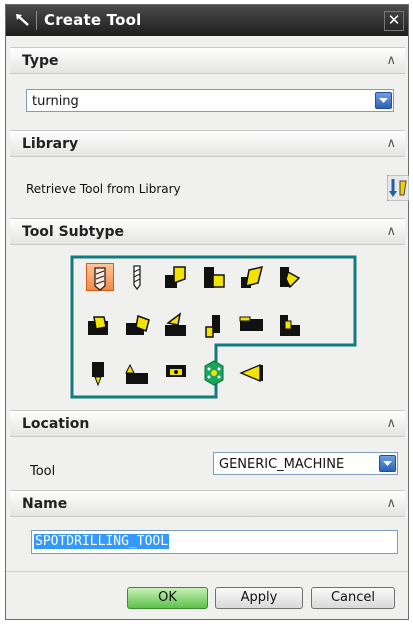 This screenshot has height=628, width=413. I want to click on od-turning-tool-icon, so click(176, 277).